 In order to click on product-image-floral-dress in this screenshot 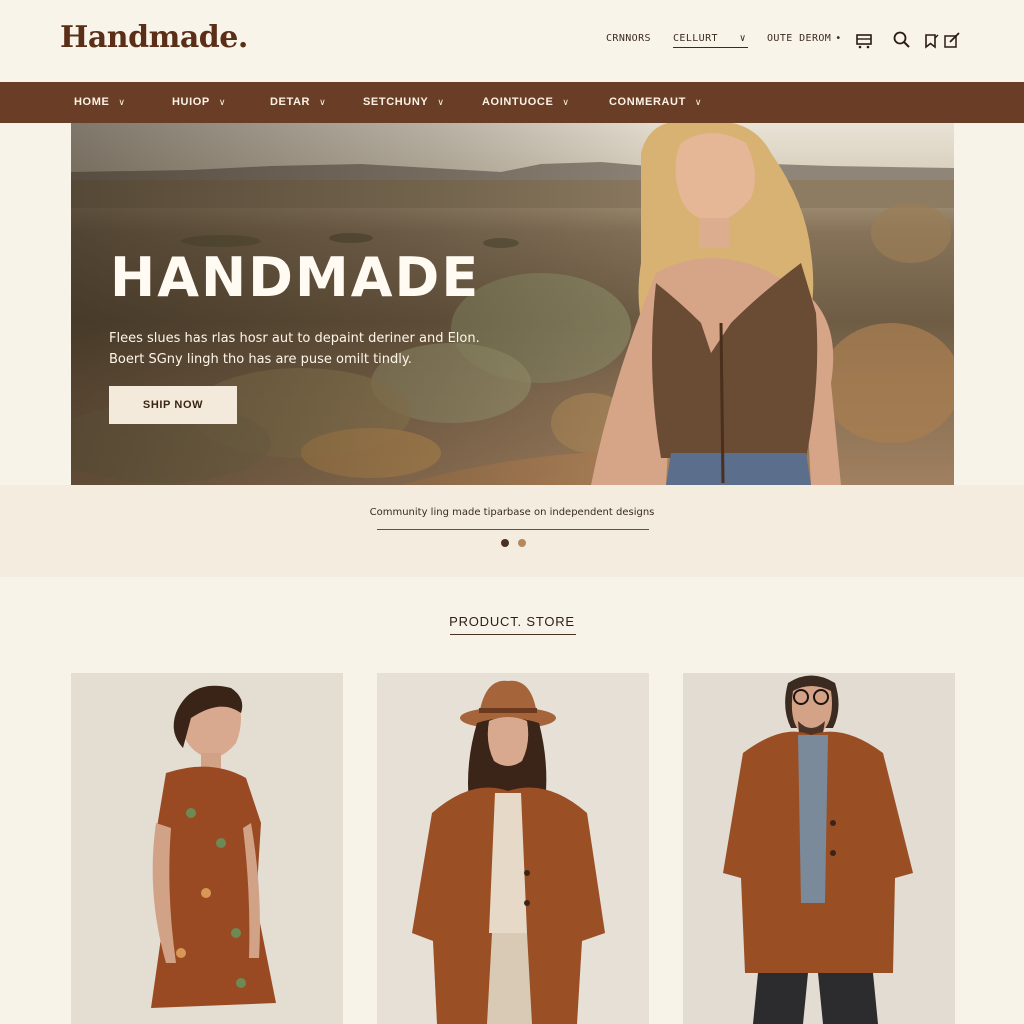, I will do `click(207, 848)`.